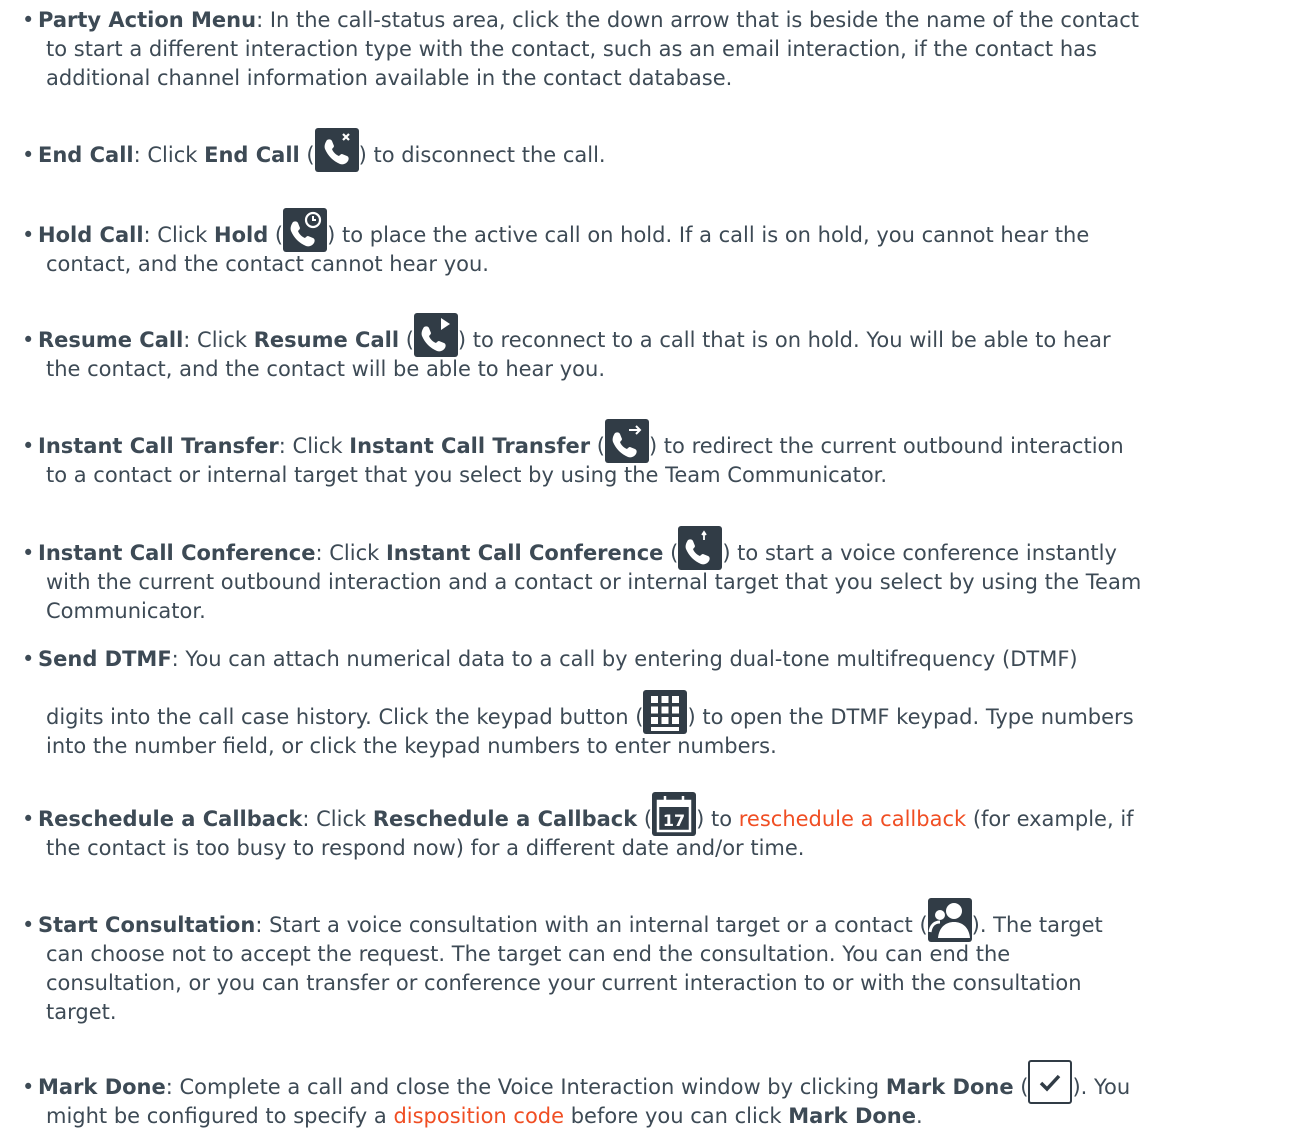 Image resolution: width=1311 pixels, height=1130 pixels. I want to click on end-call-icon, so click(336, 150).